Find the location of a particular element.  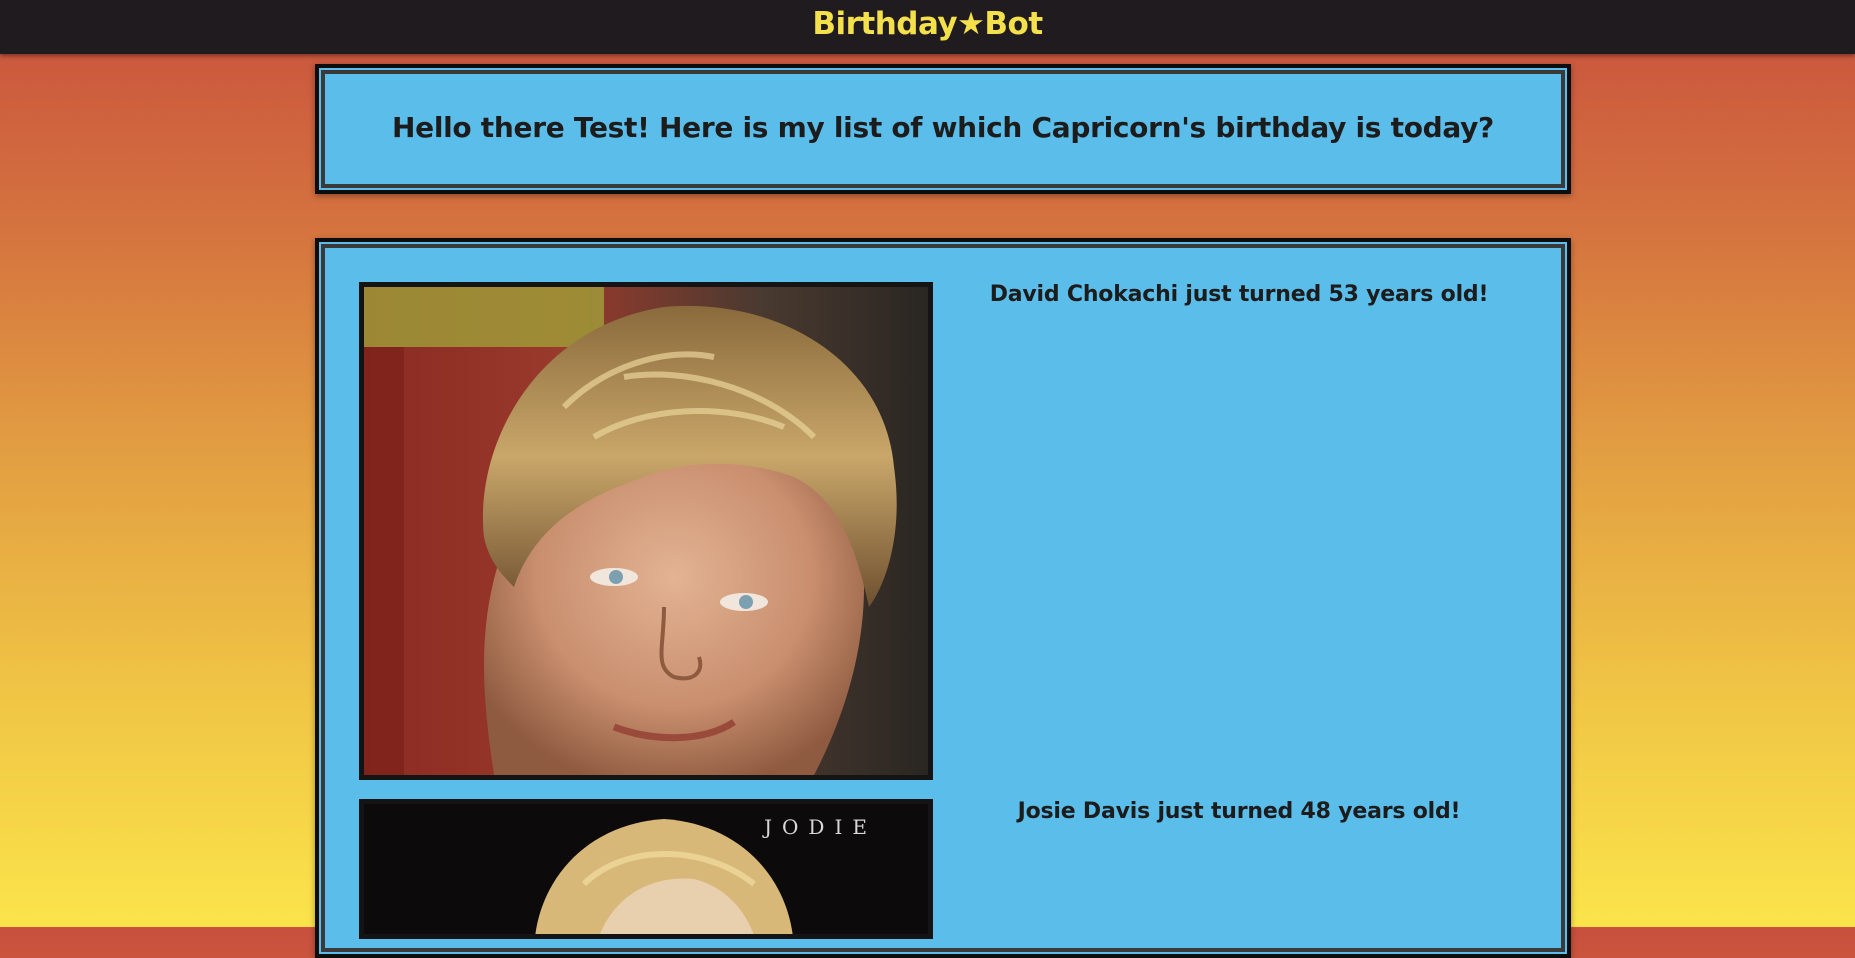

birthday-caption: David Chokachi just turned 53 years old! is located at coordinates (1239, 294).